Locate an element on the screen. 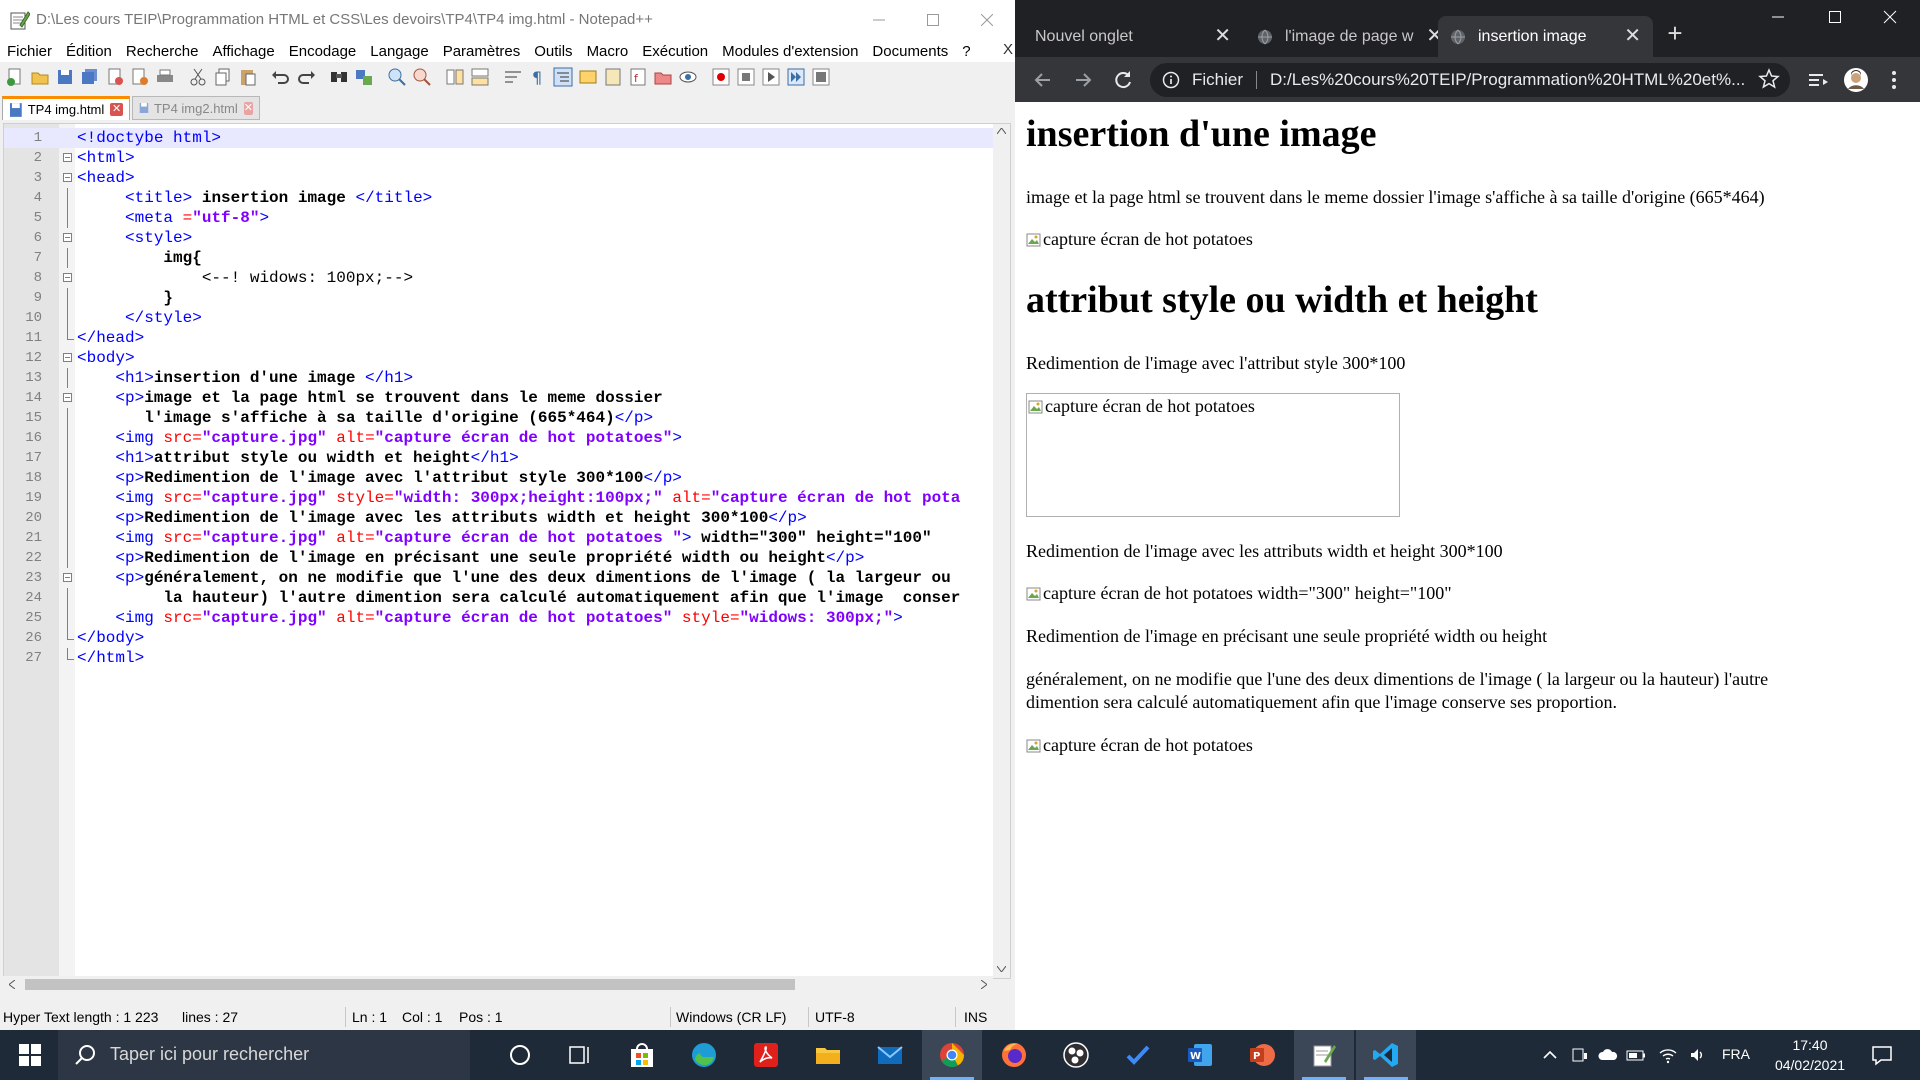 This screenshot has width=1920, height=1080. indent-guide-icon is located at coordinates (563, 77).